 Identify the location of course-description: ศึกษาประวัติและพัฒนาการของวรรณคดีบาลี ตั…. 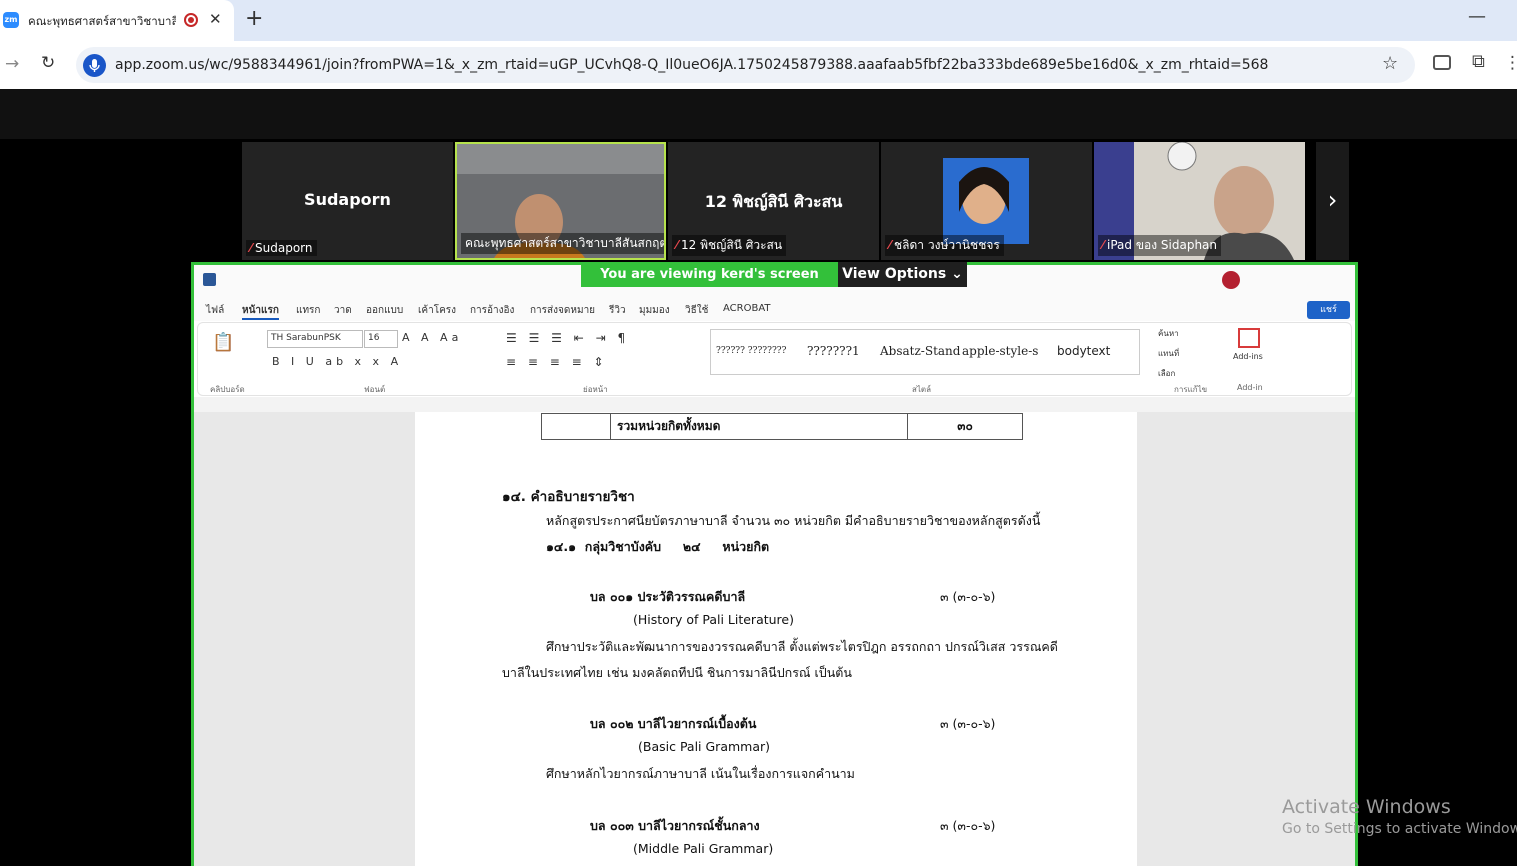
(802, 646).